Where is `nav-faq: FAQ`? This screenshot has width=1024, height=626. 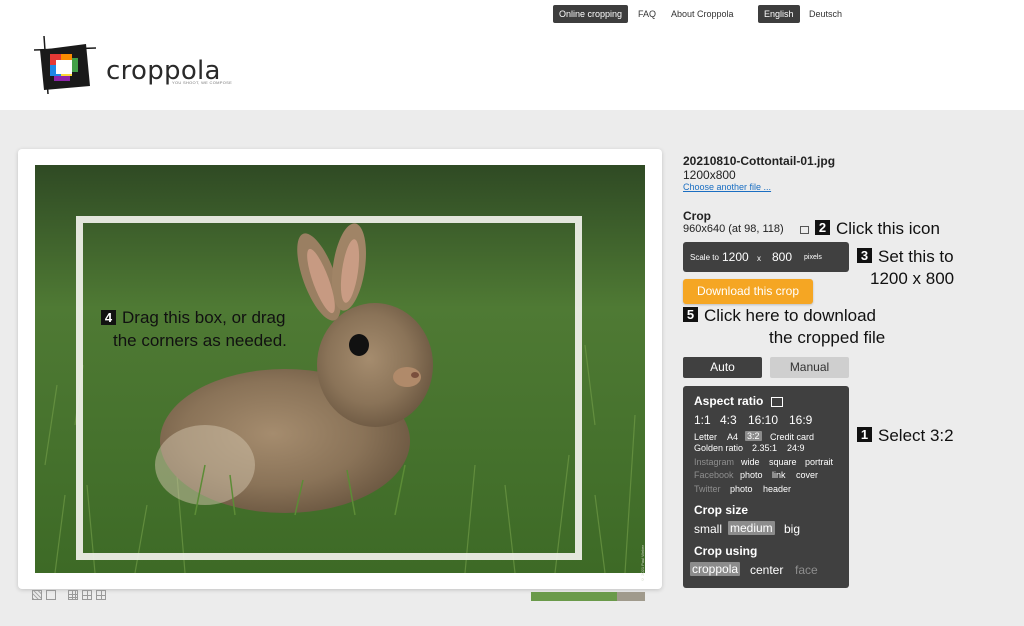
nav-faq: FAQ is located at coordinates (647, 14).